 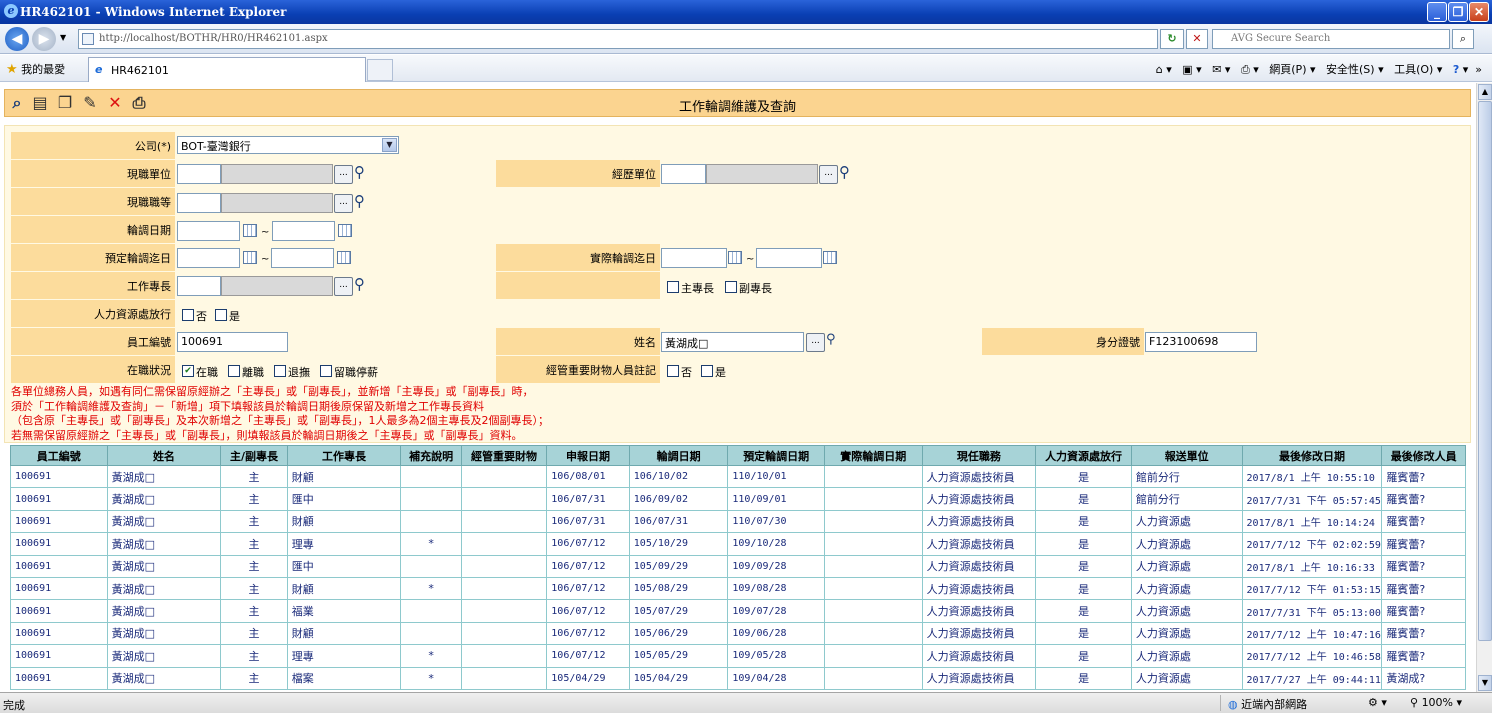 What do you see at coordinates (1436, 702) in the screenshot?
I see `zoom-control: ⚲ 100% ▾` at bounding box center [1436, 702].